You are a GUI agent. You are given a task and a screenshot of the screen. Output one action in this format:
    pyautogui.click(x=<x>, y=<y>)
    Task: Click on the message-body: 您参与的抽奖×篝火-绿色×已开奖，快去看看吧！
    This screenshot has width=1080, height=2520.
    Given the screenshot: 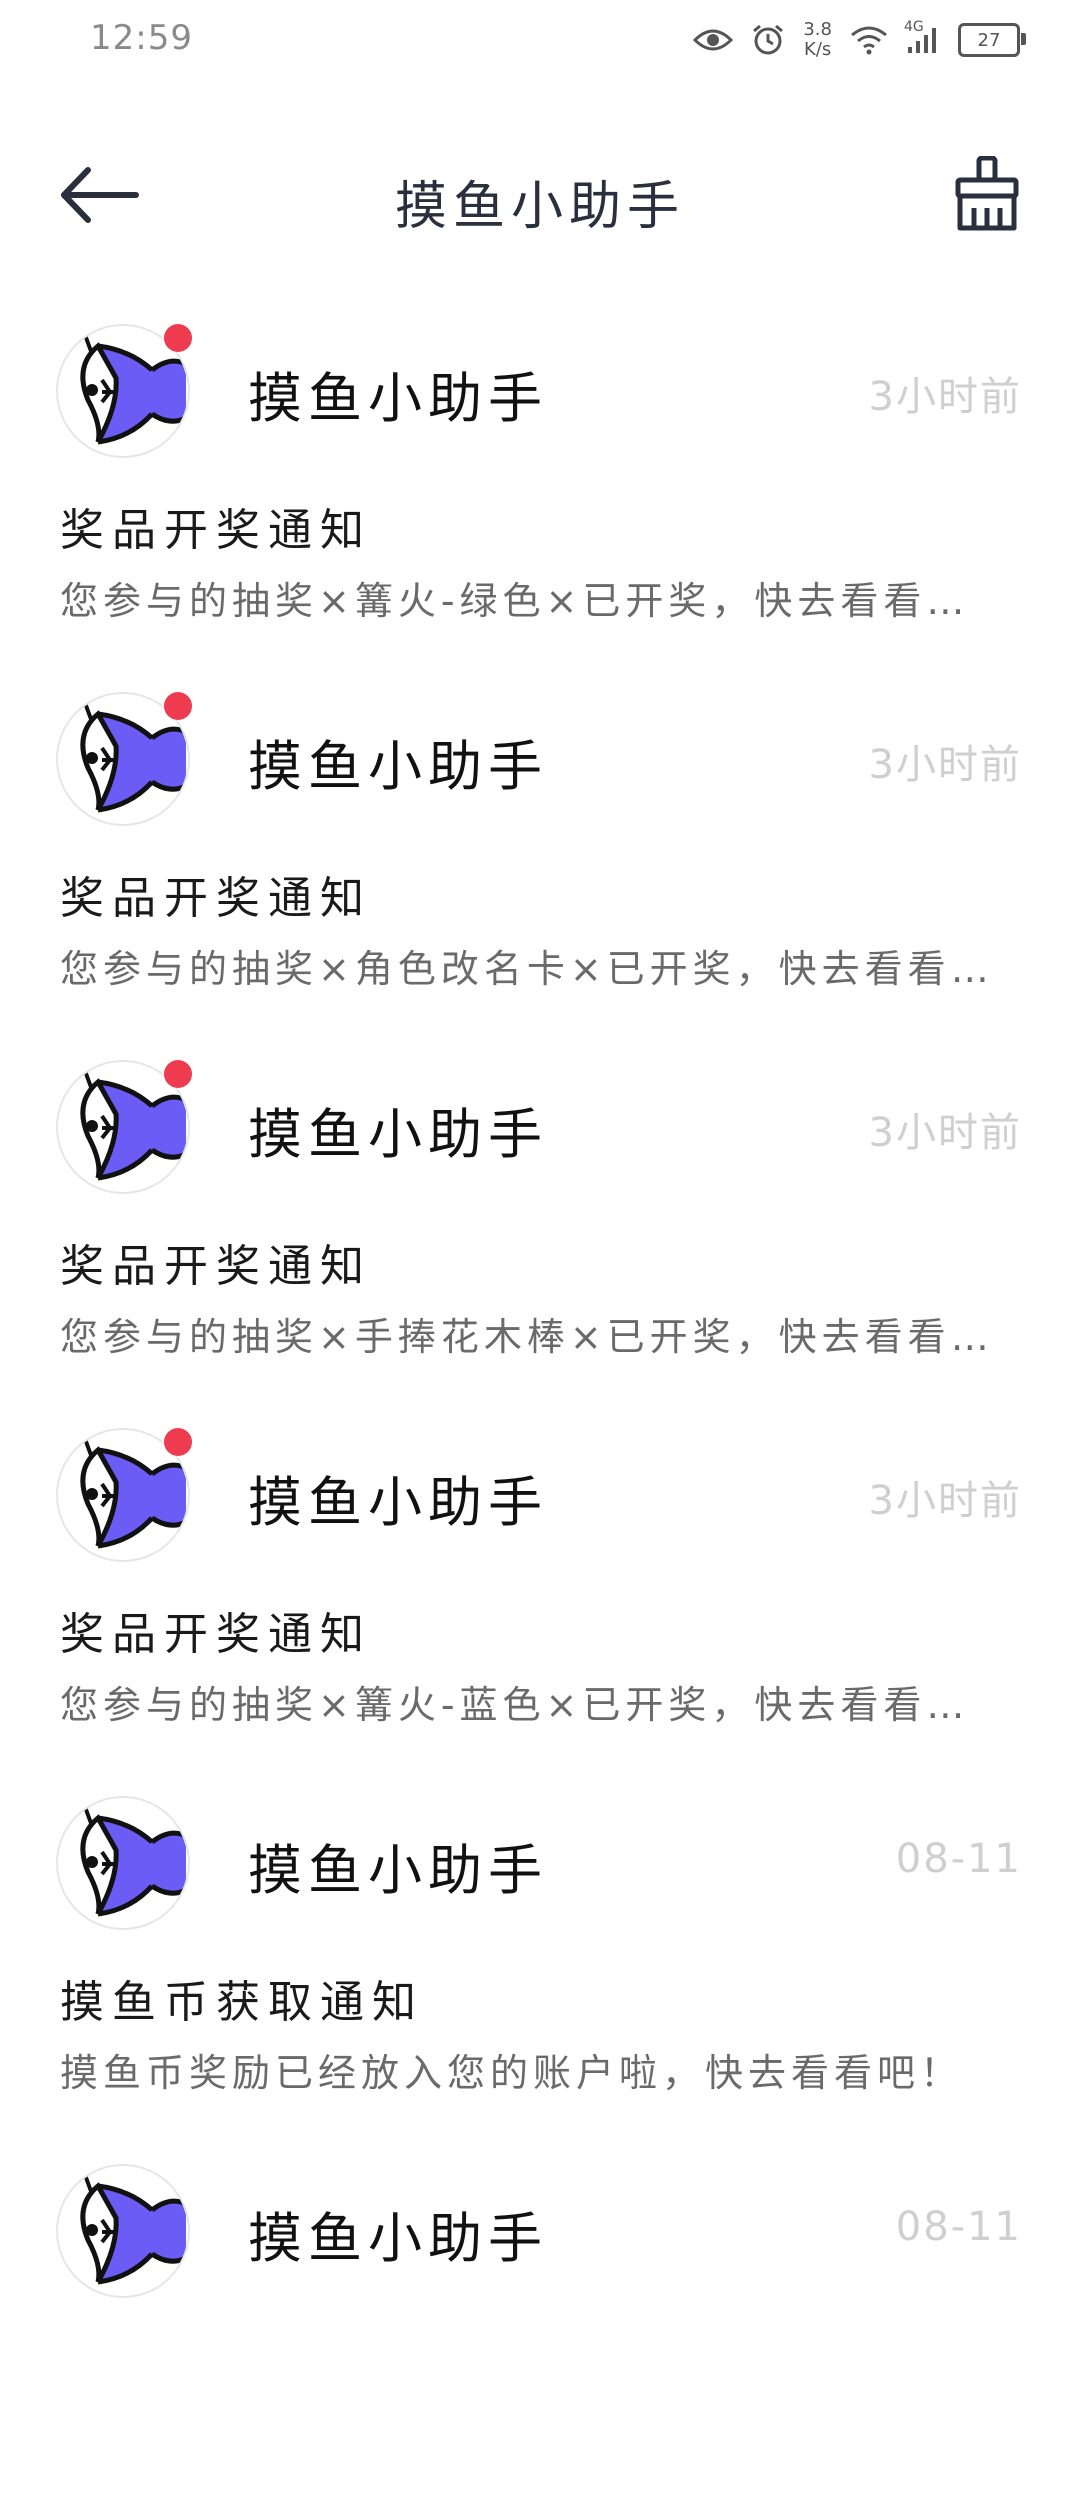 What is the action you would take?
    pyautogui.click(x=530, y=601)
    